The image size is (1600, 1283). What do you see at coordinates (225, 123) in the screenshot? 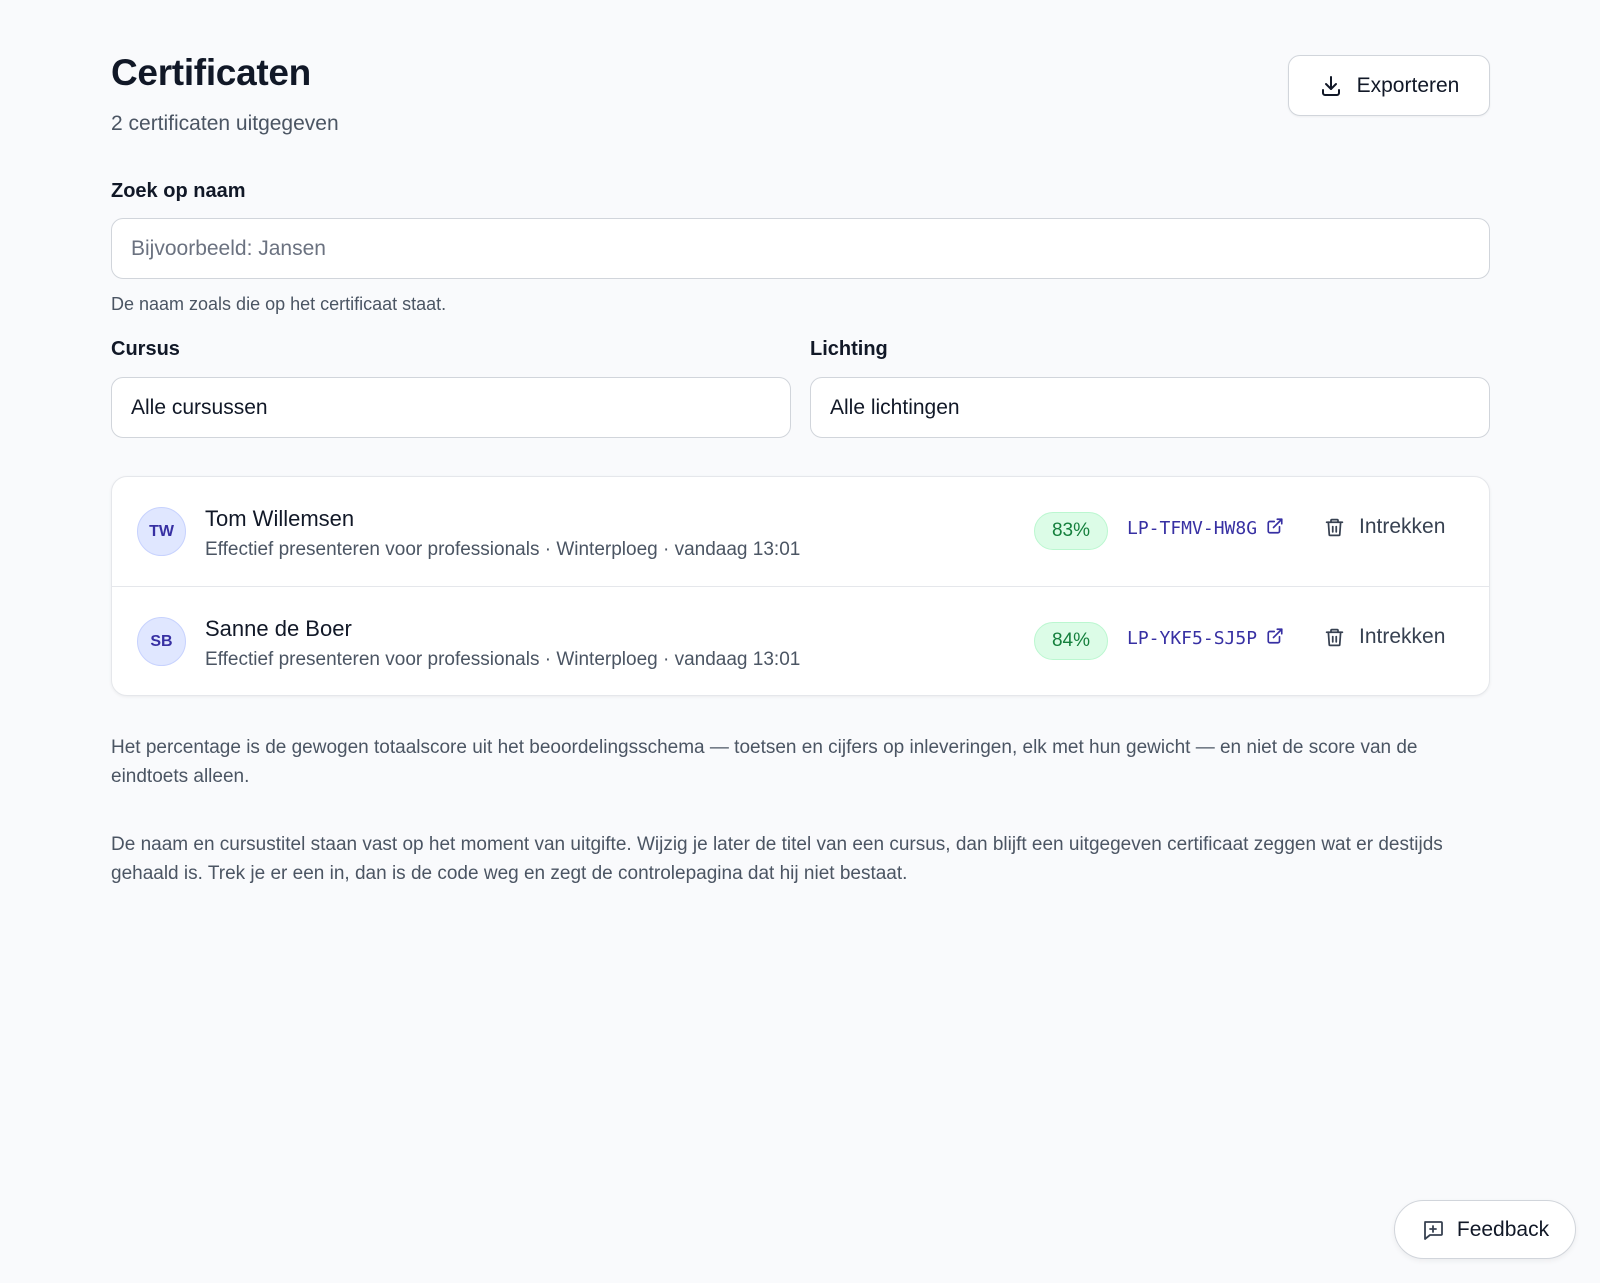
I see `page-subtitle: 2 certificaten uitgegeven` at bounding box center [225, 123].